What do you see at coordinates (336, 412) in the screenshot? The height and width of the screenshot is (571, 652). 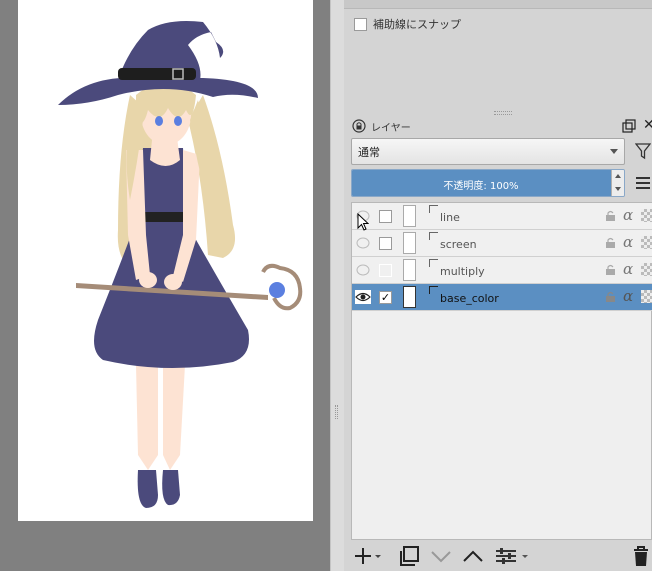 I see `scroll-grip` at bounding box center [336, 412].